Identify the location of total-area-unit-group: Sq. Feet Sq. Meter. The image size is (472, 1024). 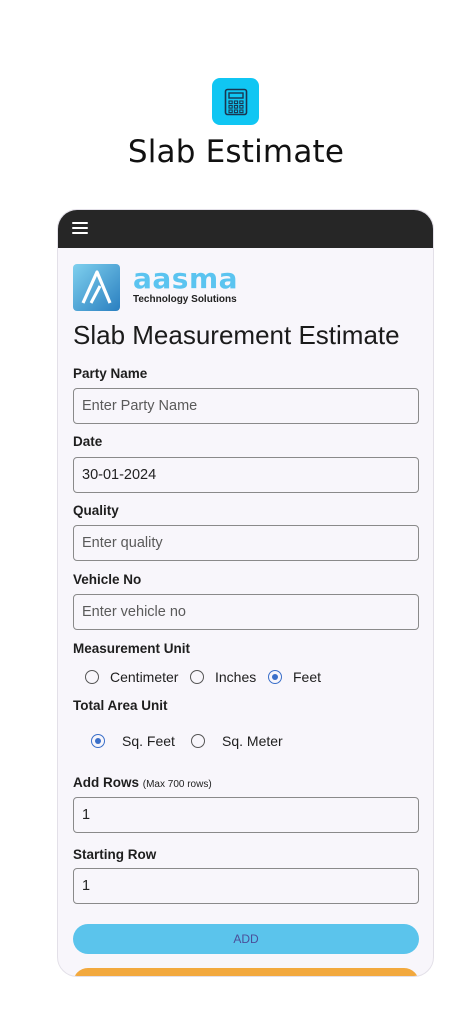
(245, 741).